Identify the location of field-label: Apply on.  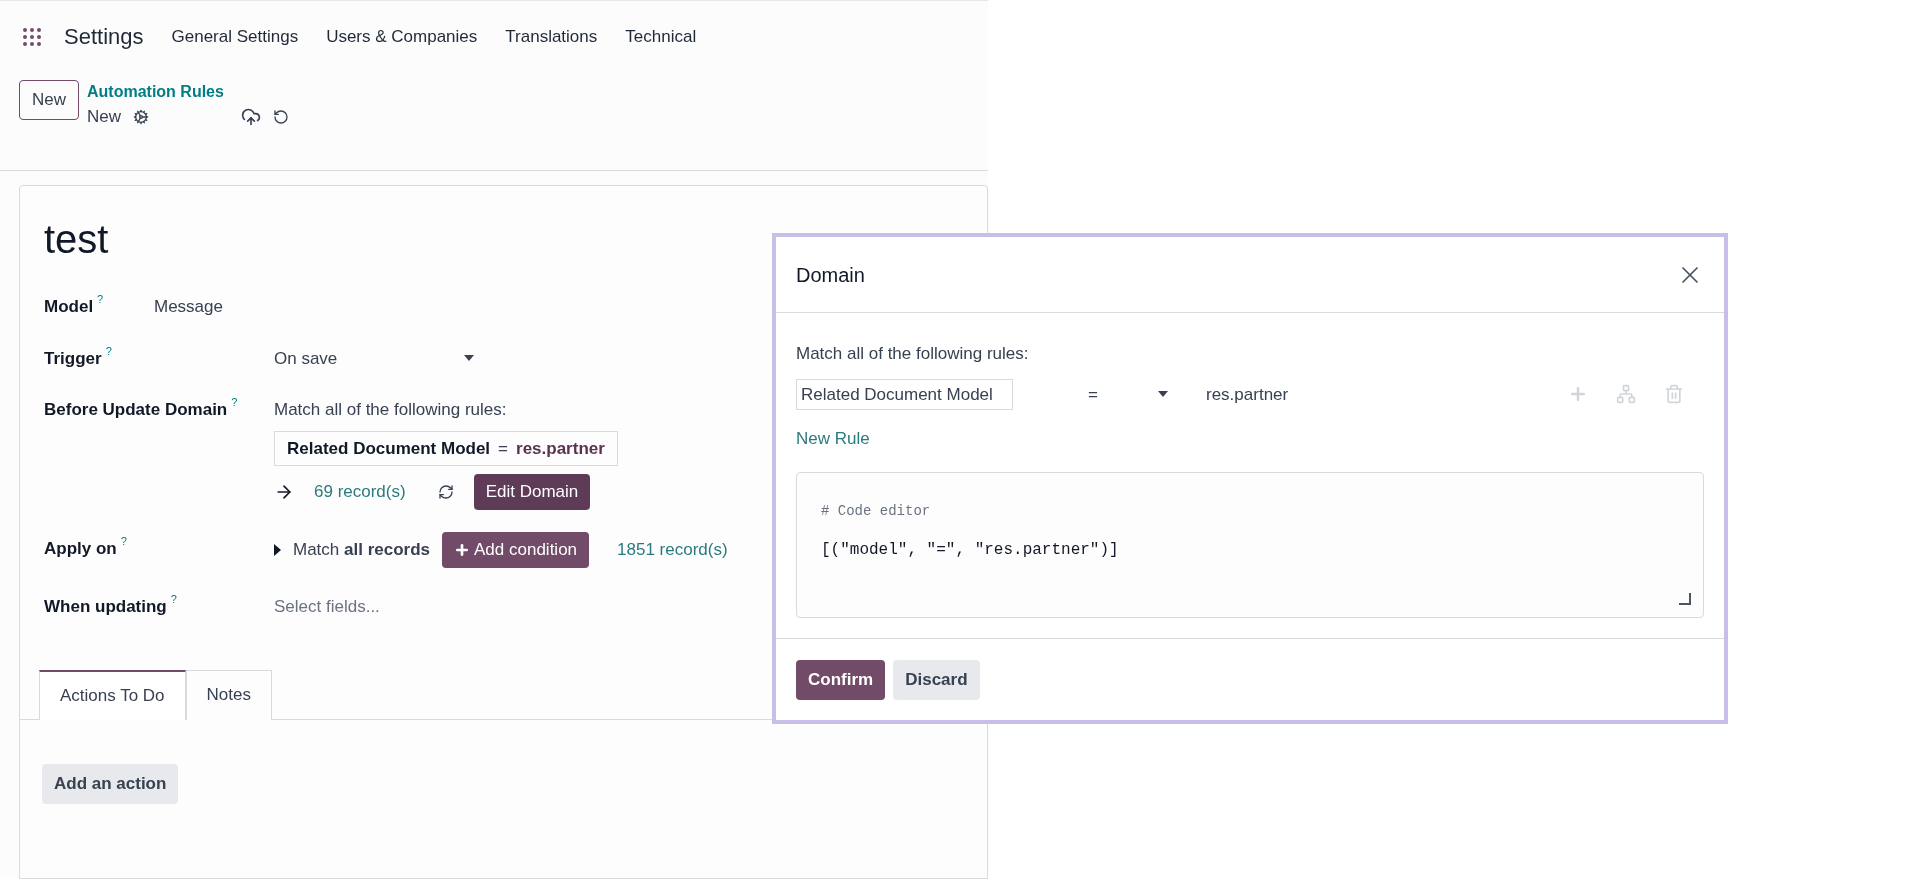
(80, 549).